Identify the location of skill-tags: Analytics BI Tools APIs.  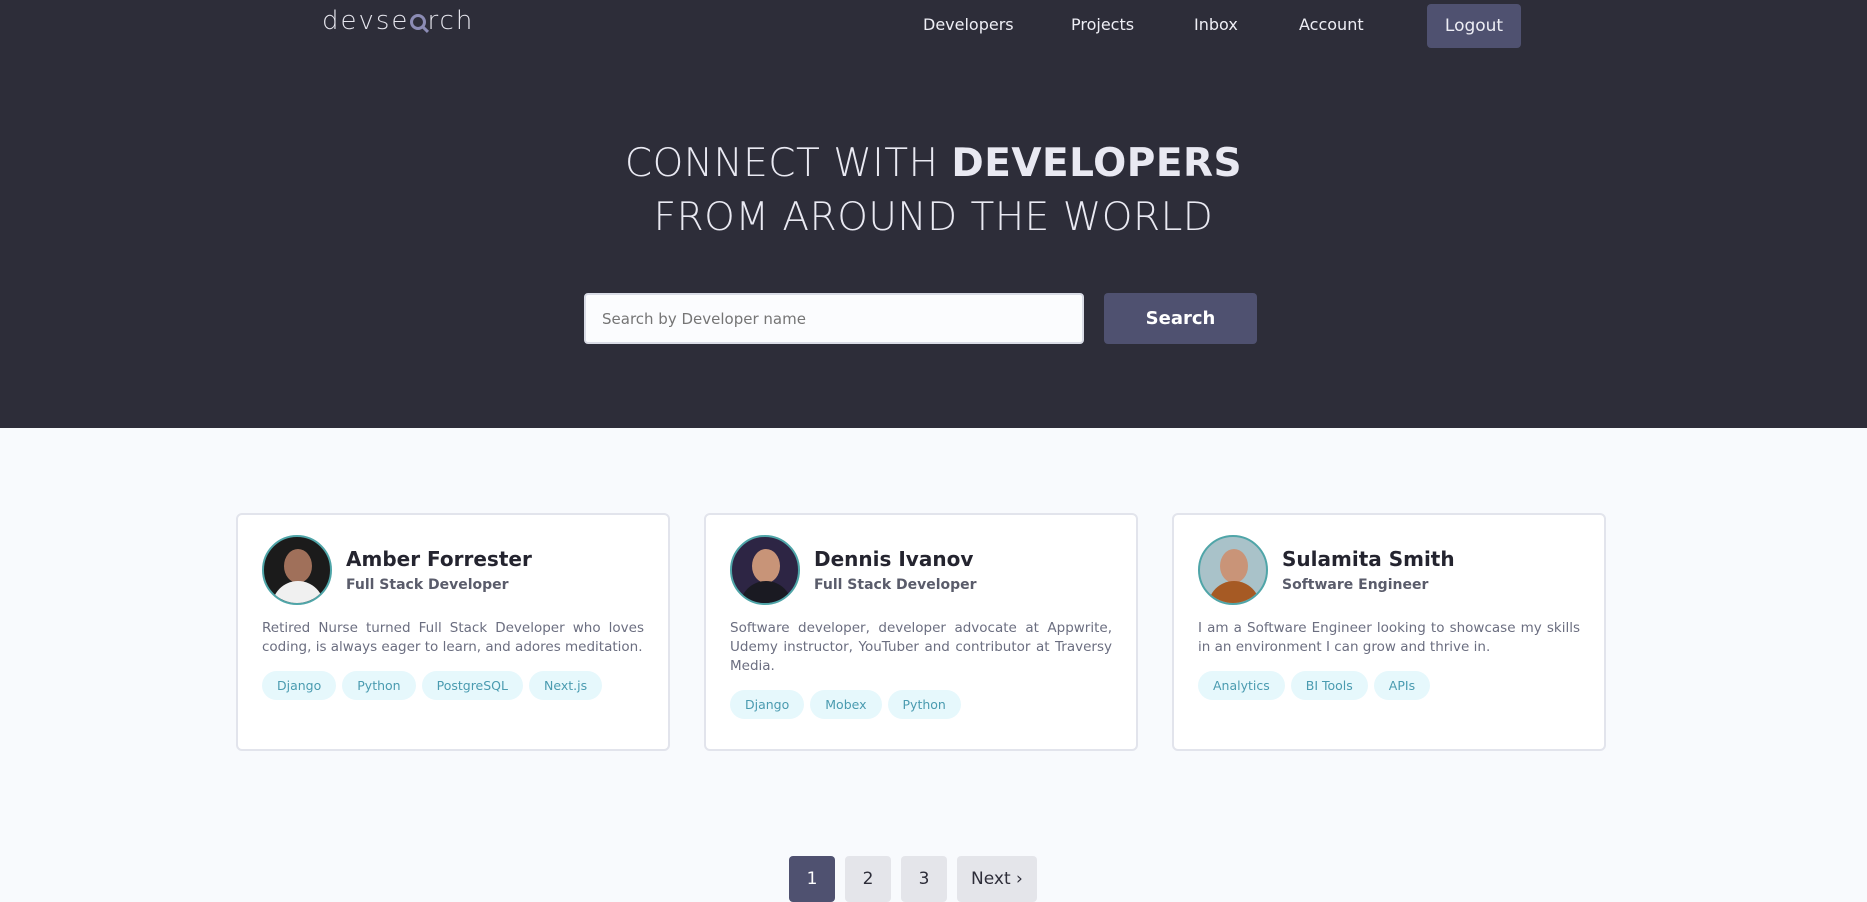
(1389, 685).